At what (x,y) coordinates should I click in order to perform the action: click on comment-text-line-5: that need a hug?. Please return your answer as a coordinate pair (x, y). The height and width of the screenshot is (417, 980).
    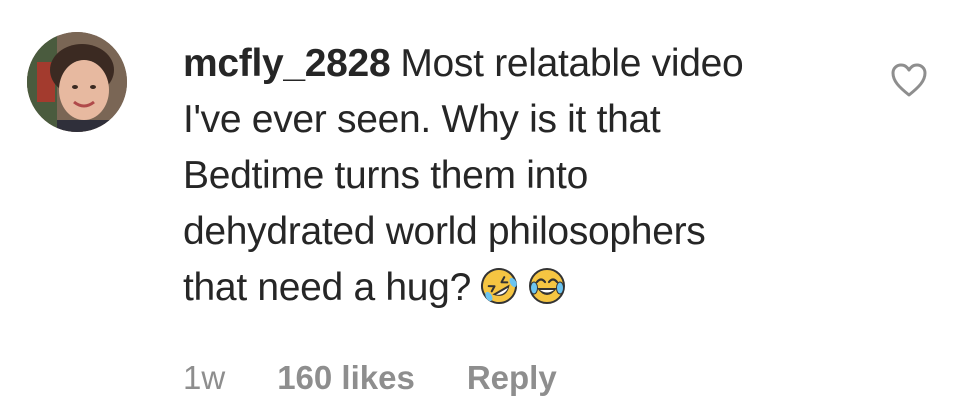
    Looking at the image, I should click on (327, 287).